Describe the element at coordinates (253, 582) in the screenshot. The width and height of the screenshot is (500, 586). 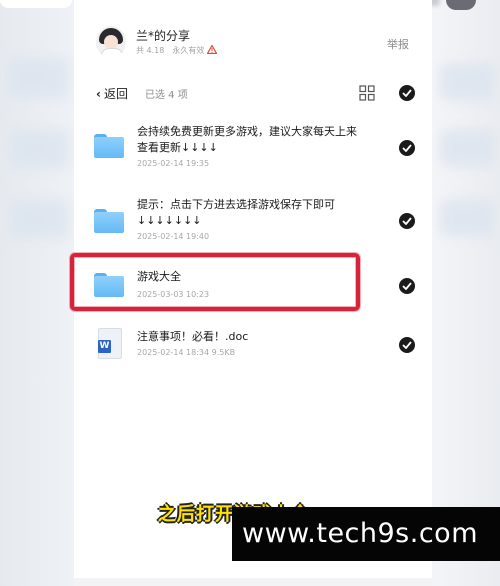
I see `bottom-bar` at that location.